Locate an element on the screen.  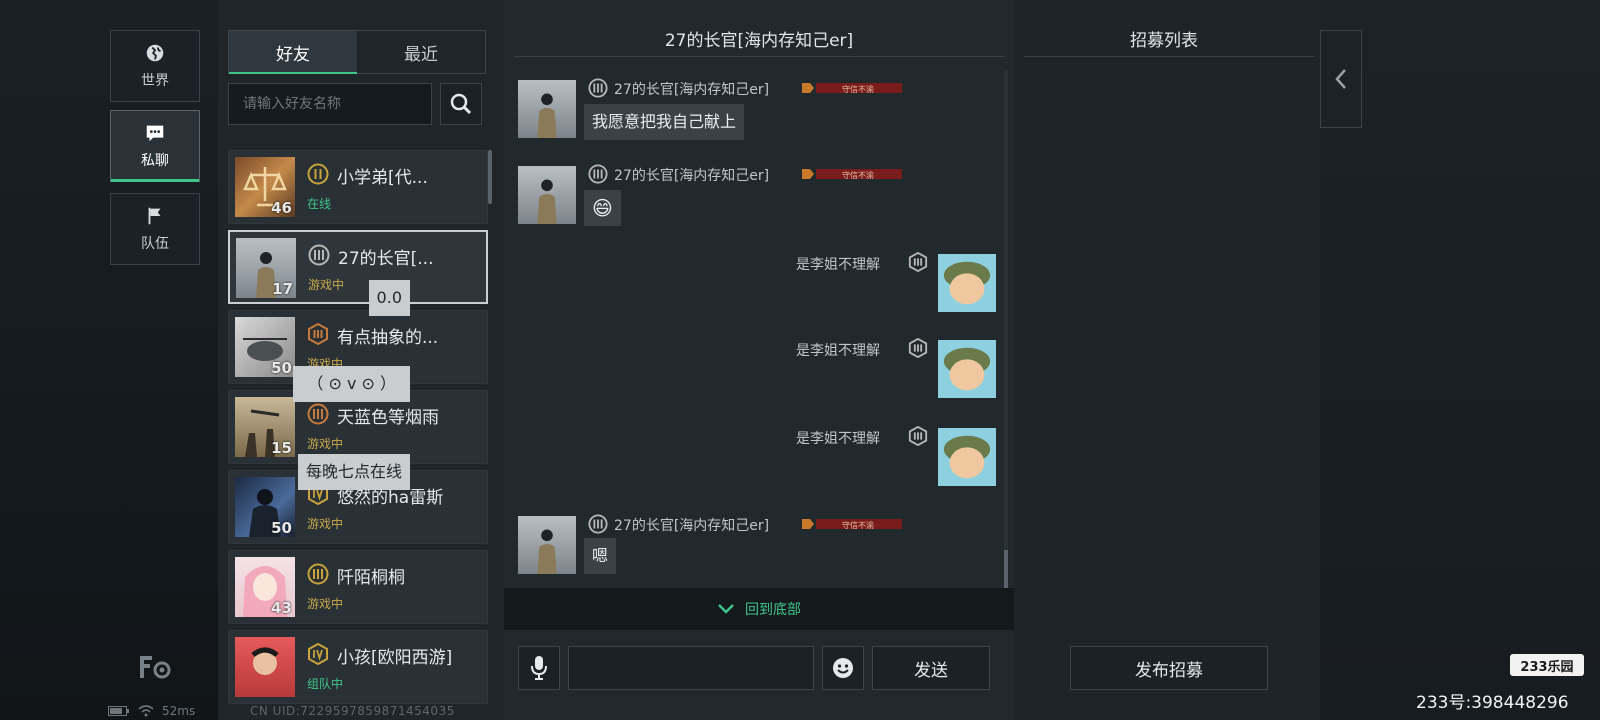
friend-avatar: 17 is located at coordinates (266, 268).